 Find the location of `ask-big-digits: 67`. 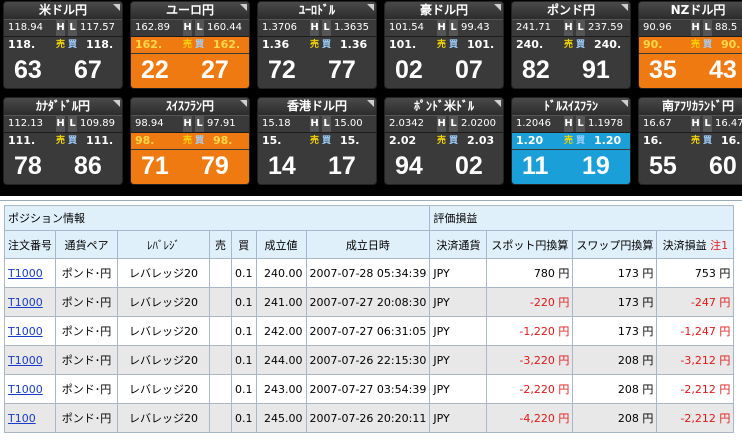

ask-big-digits: 67 is located at coordinates (88, 70).